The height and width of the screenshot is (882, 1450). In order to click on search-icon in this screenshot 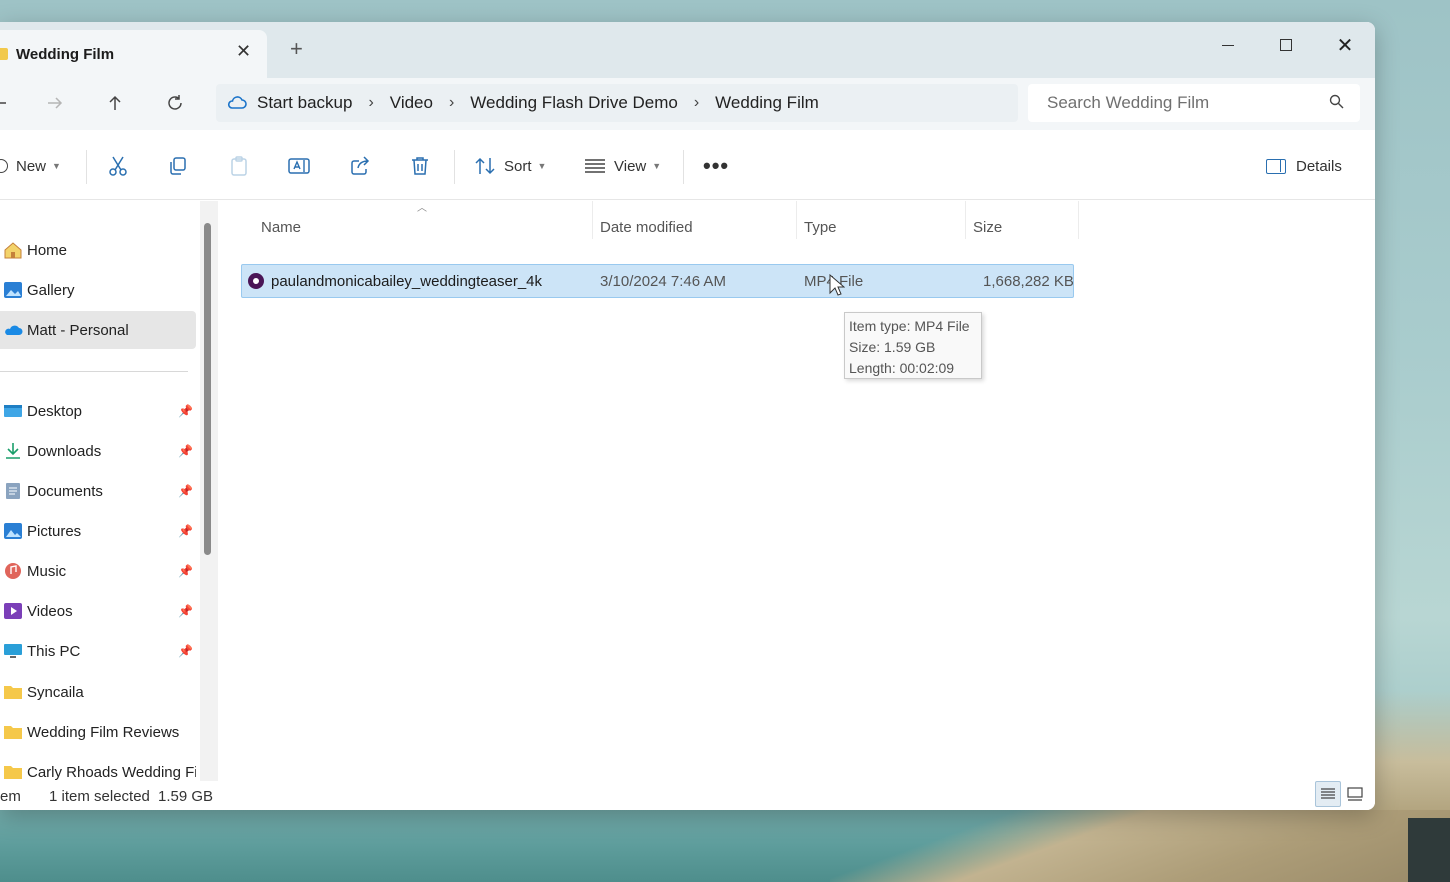, I will do `click(1336, 103)`.